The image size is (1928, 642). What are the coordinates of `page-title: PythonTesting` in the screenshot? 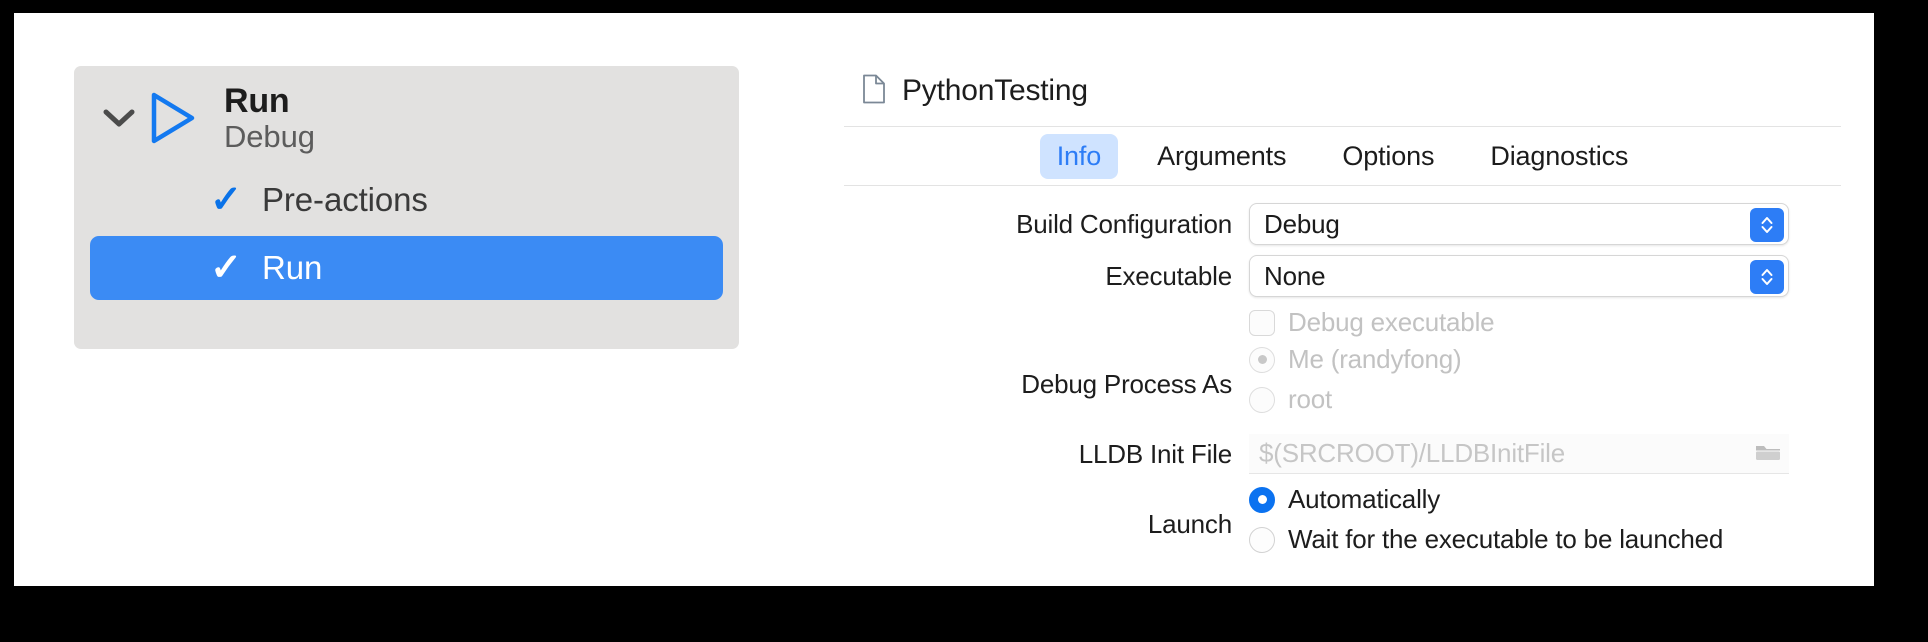 It's located at (995, 90).